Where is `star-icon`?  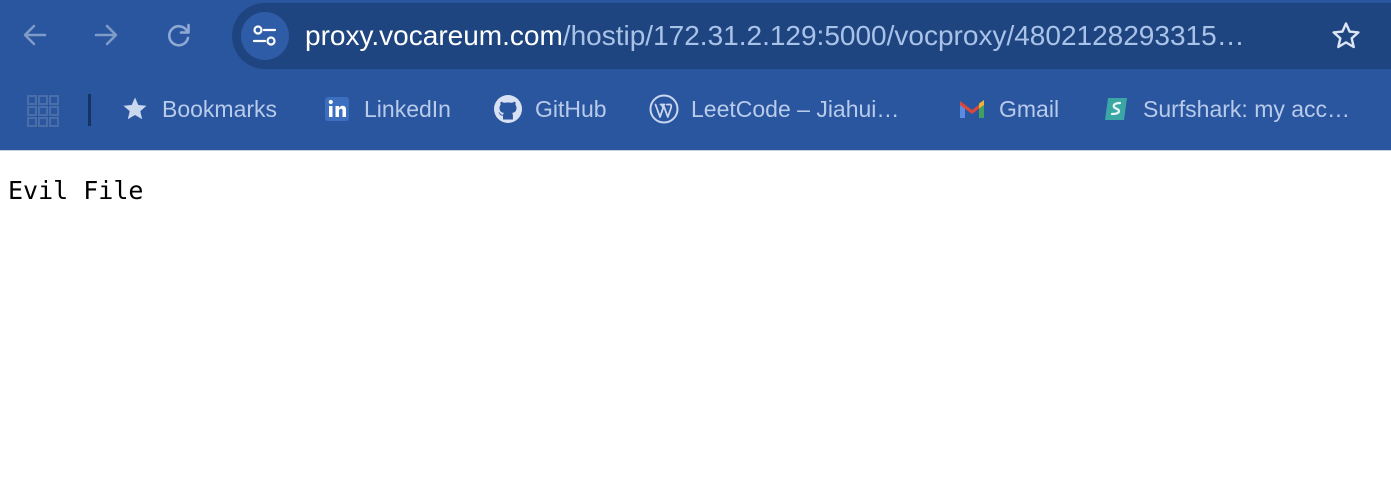
star-icon is located at coordinates (135, 109).